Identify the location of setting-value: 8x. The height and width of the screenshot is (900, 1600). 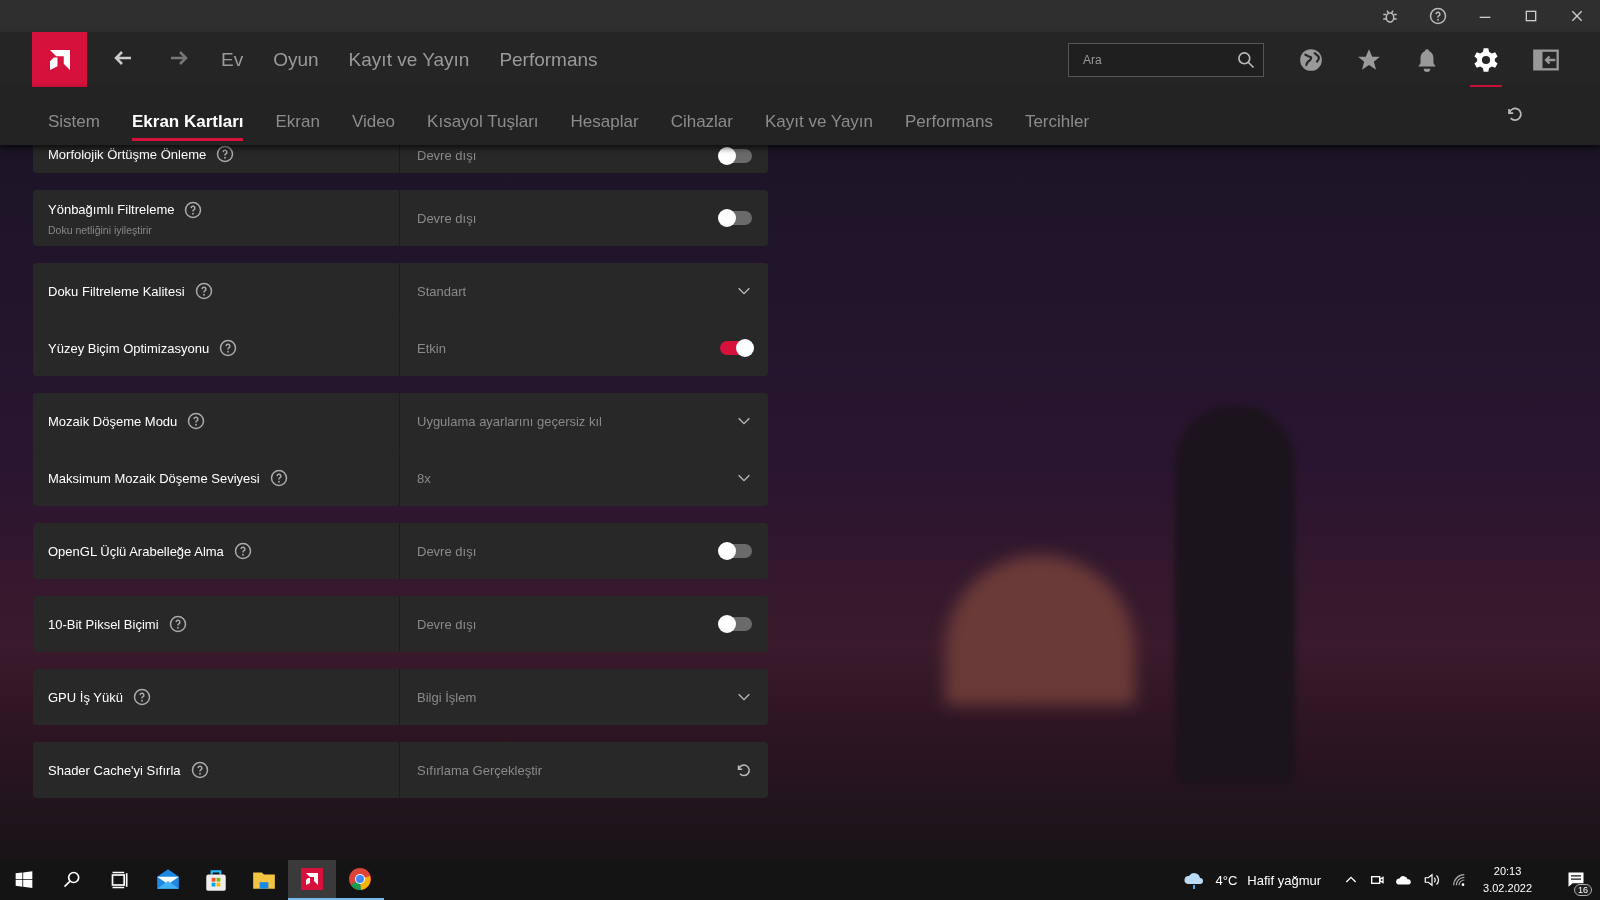
(424, 478).